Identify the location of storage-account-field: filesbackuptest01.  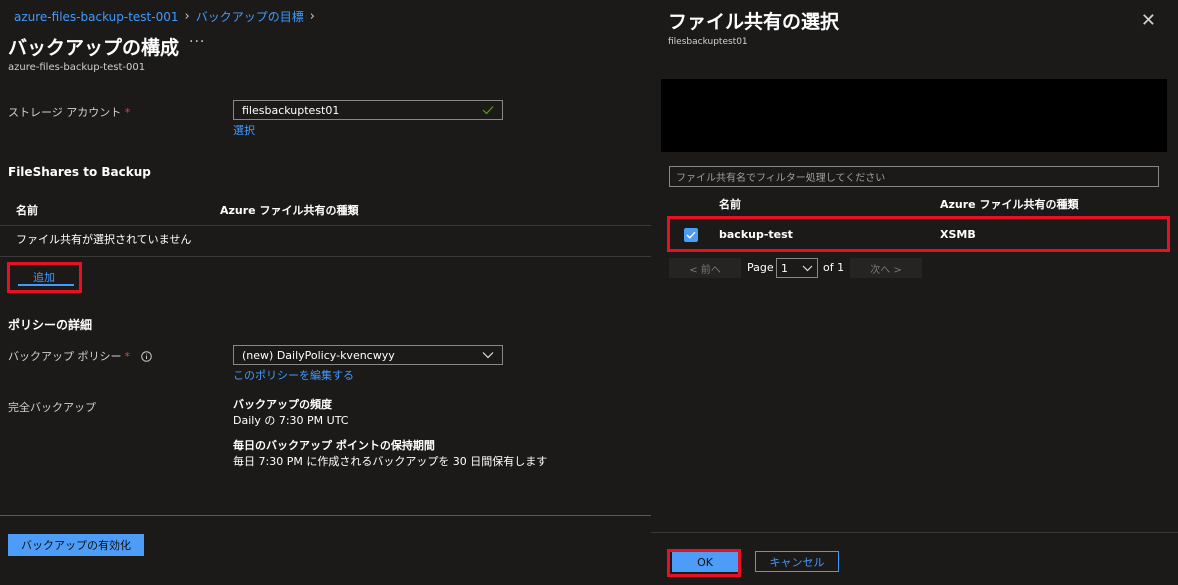
(368, 110).